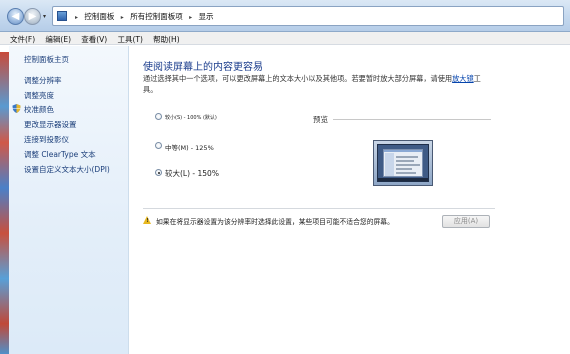  Describe the element at coordinates (39, 95) in the screenshot. I see `sidebar-item-brightness: 调整亮度` at that location.